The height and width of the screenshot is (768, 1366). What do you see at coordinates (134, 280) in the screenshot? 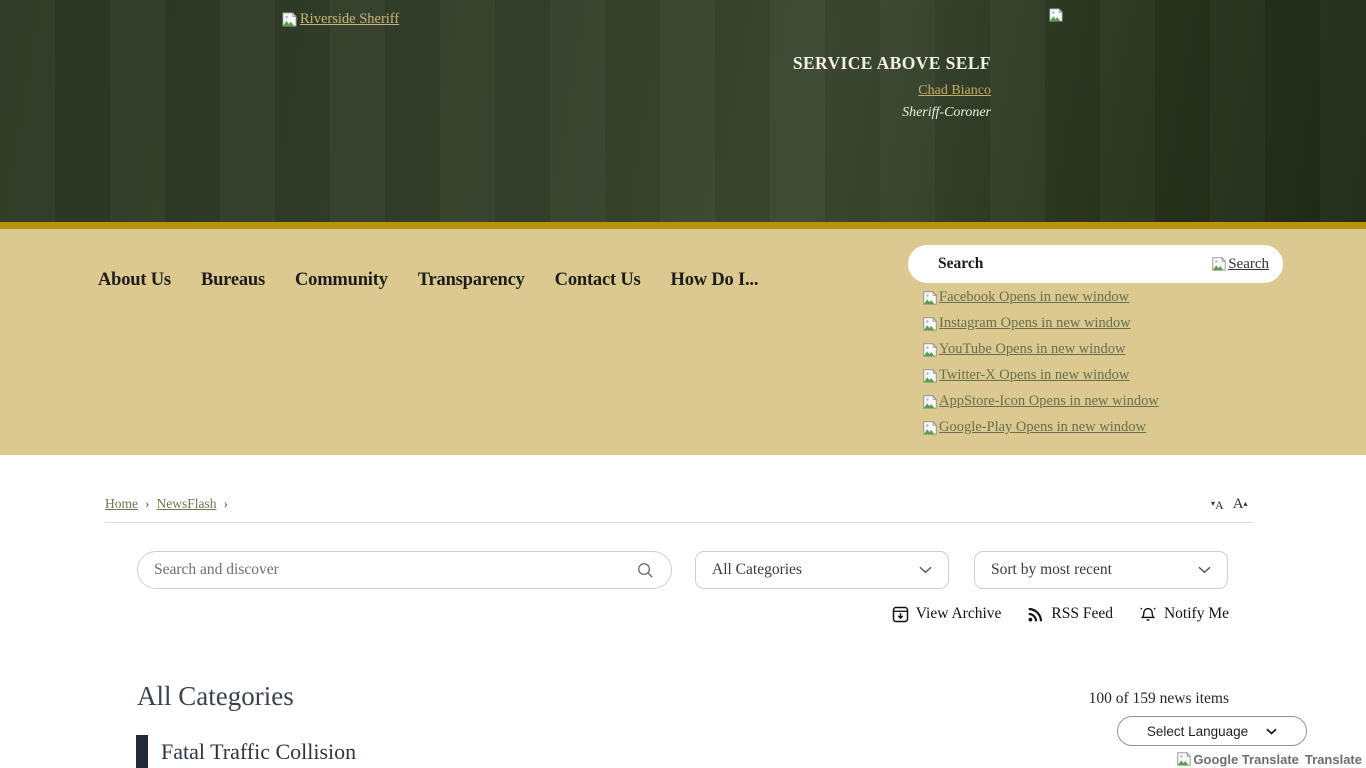
I see `nav-item-about-us: About Us` at bounding box center [134, 280].